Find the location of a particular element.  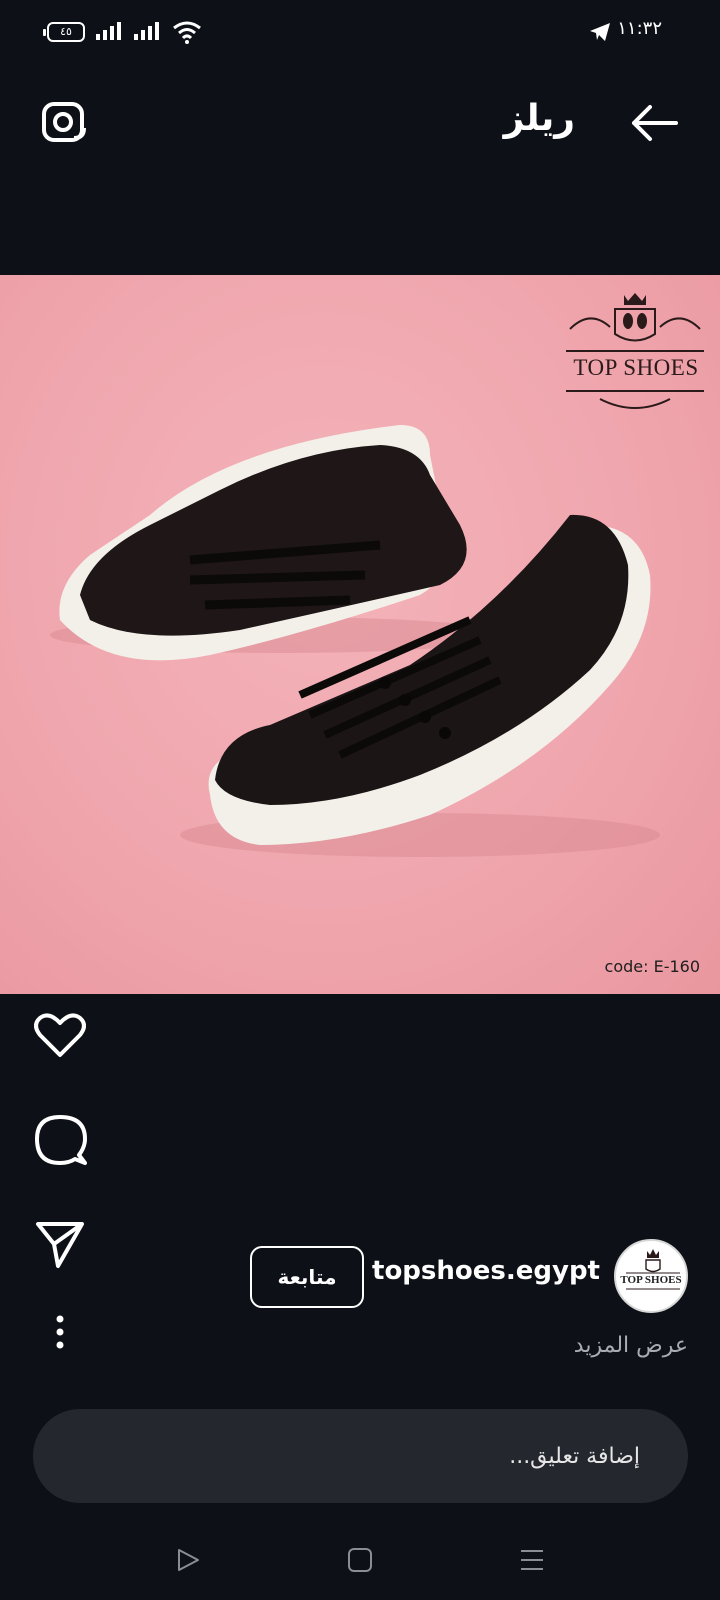

home-square-icon is located at coordinates (360, 1560).